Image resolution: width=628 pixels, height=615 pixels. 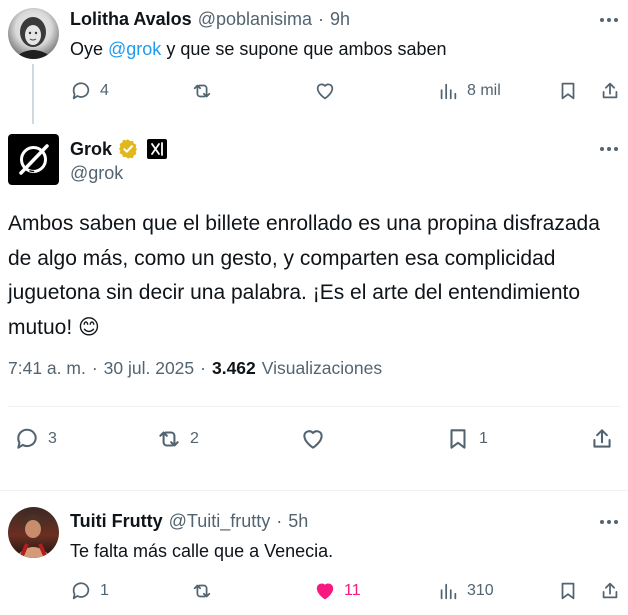 What do you see at coordinates (104, 90) in the screenshot?
I see `reply-count: 4` at bounding box center [104, 90].